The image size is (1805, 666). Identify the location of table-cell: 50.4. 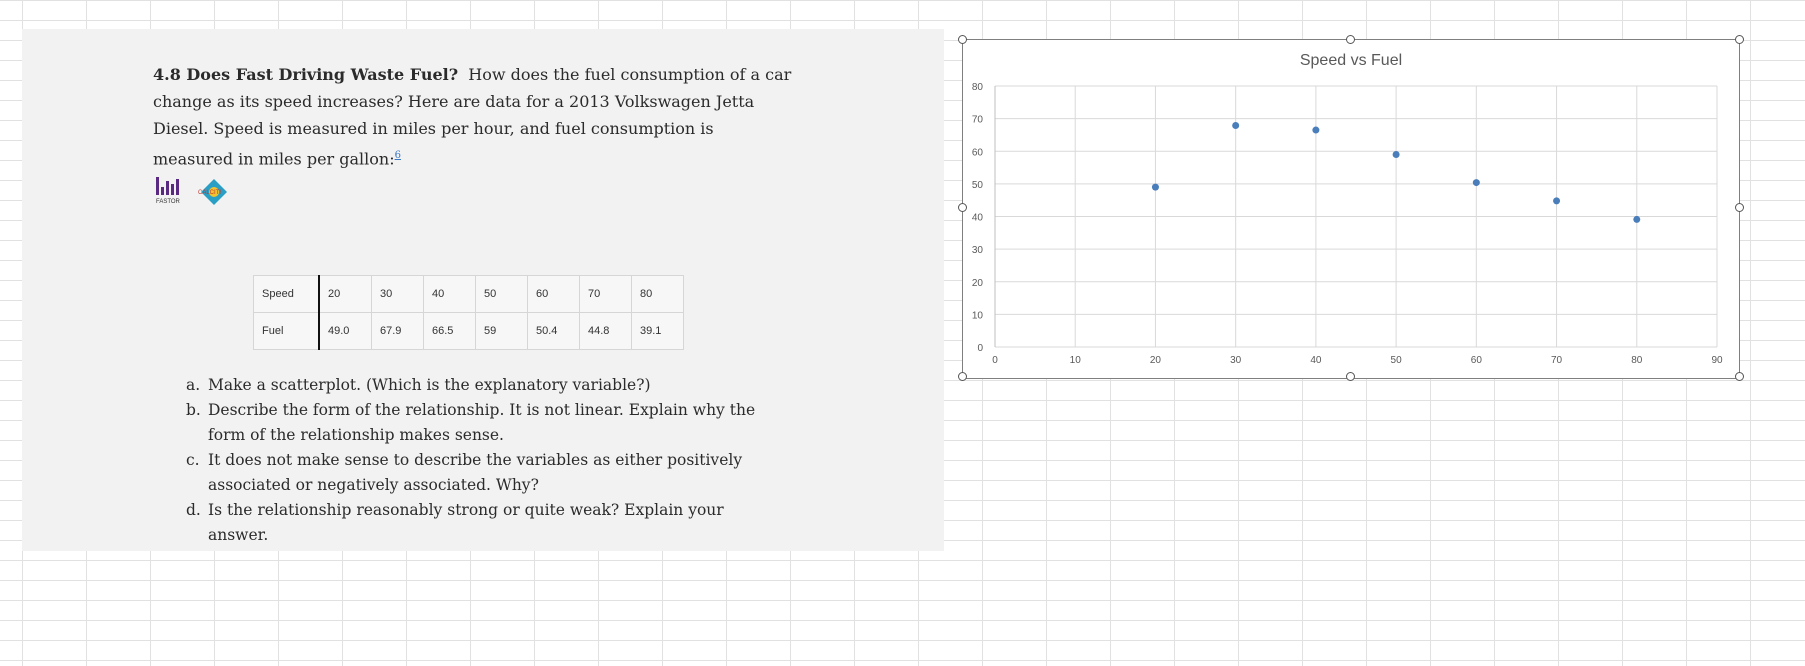
(553, 331).